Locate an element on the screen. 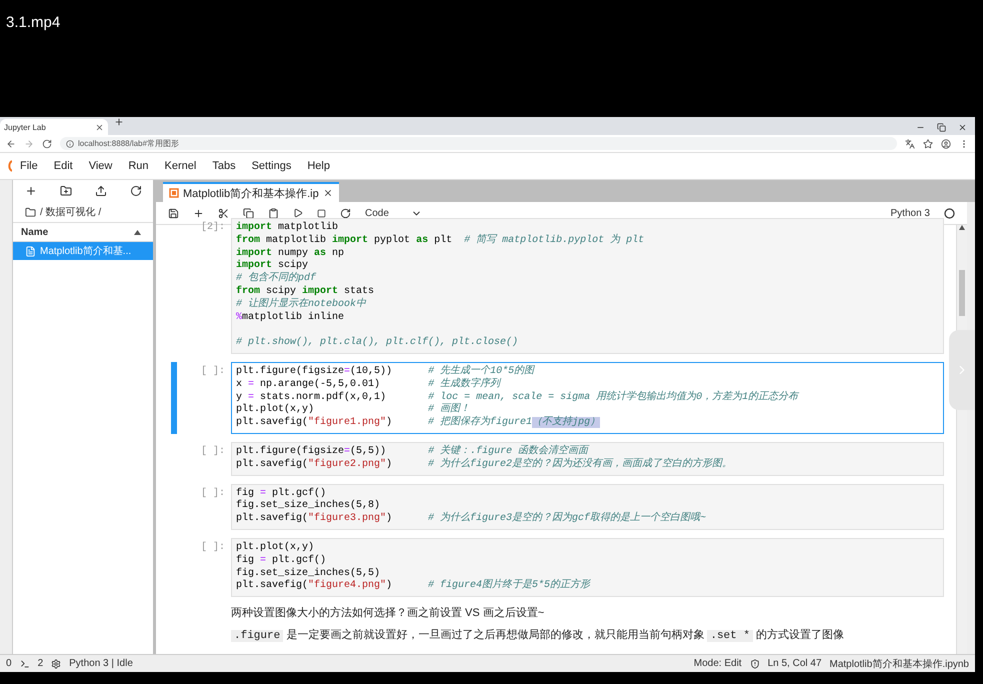 This screenshot has height=684, width=983. run-icon is located at coordinates (298, 213).